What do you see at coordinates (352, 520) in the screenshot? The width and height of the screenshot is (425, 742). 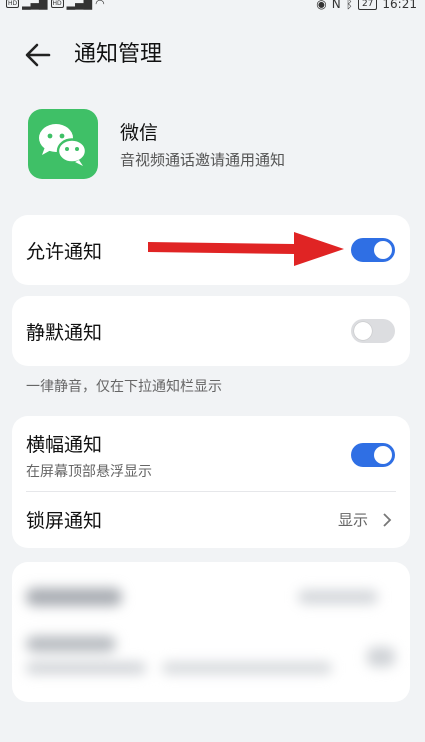 I see `lockscreen-notification-value: 显示` at bounding box center [352, 520].